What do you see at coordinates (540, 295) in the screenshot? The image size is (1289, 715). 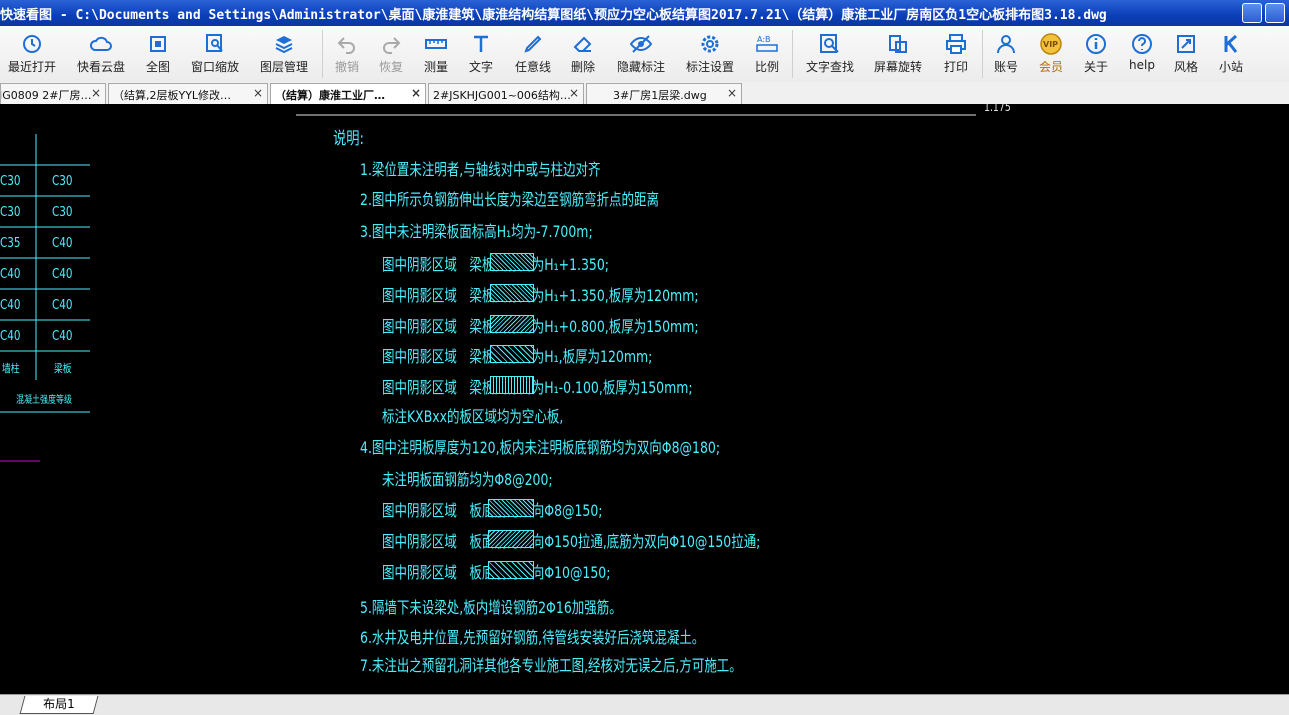 I see `note-line: 图中阴影区域 梁板面标高为H₁+1.350,板厚为120mm;` at bounding box center [540, 295].